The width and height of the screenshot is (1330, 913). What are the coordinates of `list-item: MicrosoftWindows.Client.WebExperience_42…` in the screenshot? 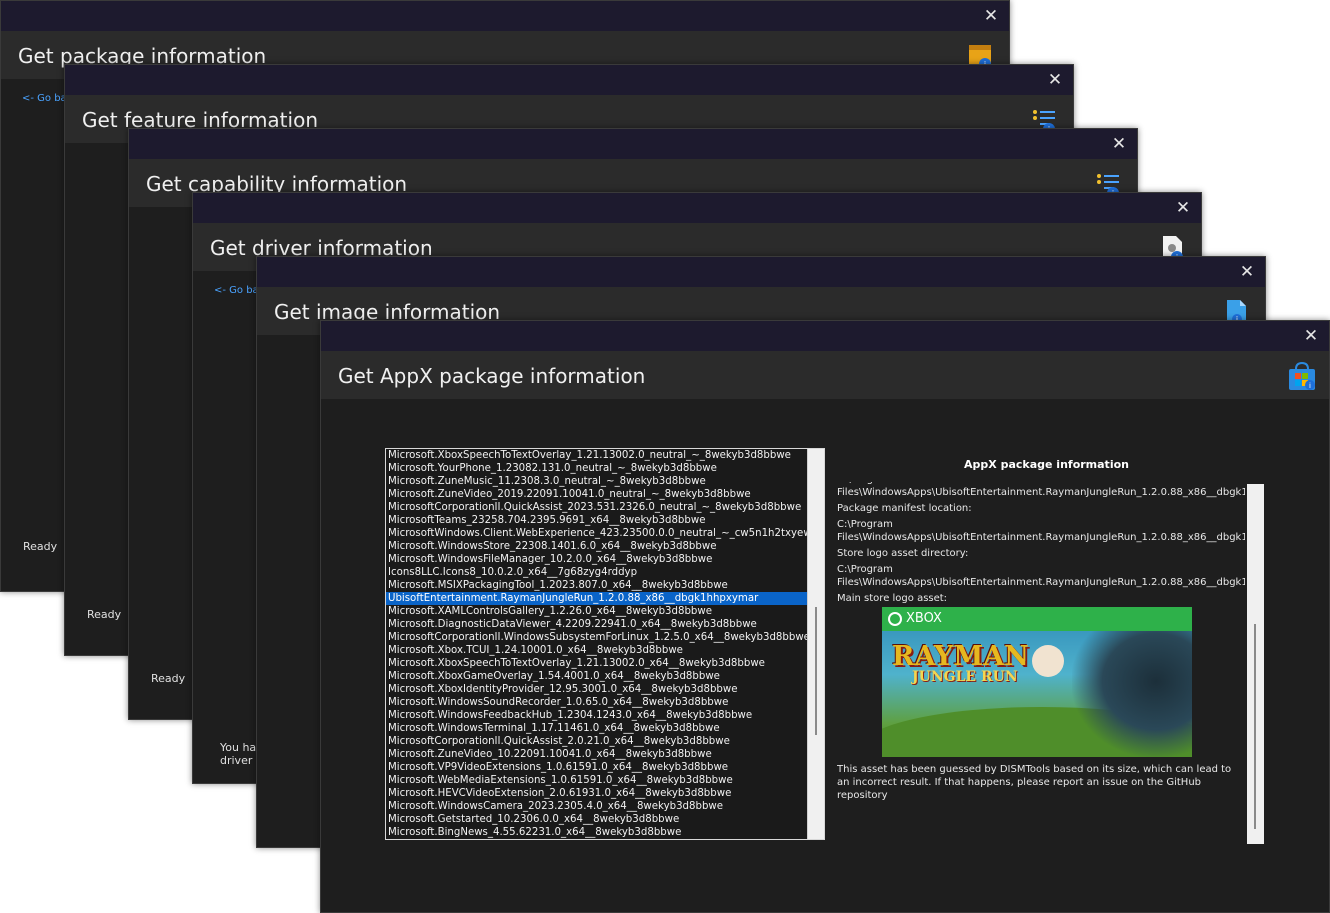 It's located at (605, 533).